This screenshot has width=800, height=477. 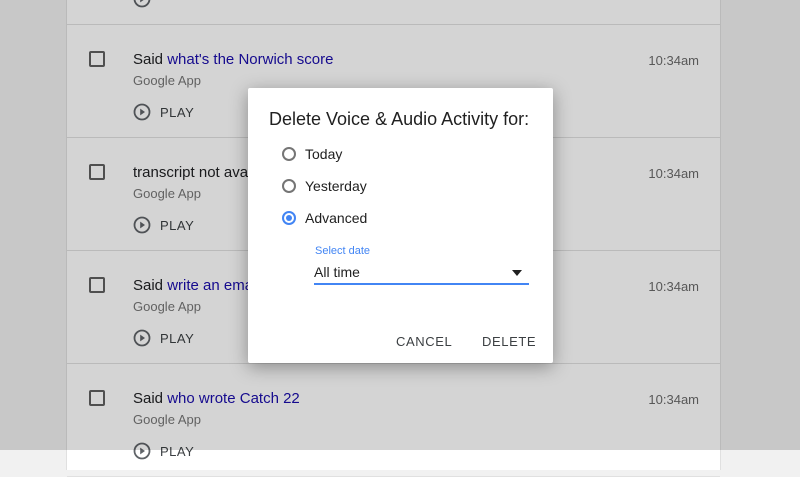 What do you see at coordinates (517, 273) in the screenshot?
I see `dropdown-arrow-icon` at bounding box center [517, 273].